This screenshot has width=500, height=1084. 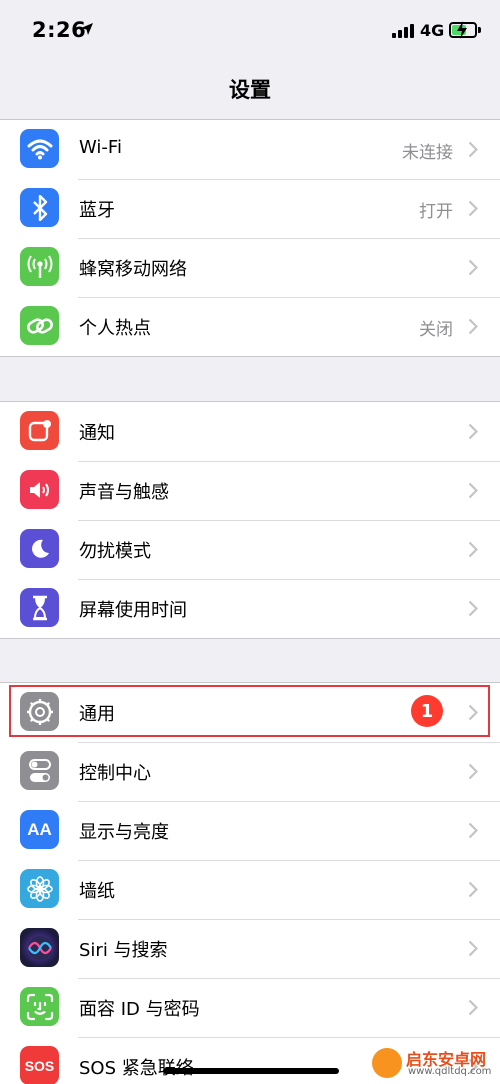 What do you see at coordinates (39, 325) in the screenshot?
I see `hotspot-link-icon` at bounding box center [39, 325].